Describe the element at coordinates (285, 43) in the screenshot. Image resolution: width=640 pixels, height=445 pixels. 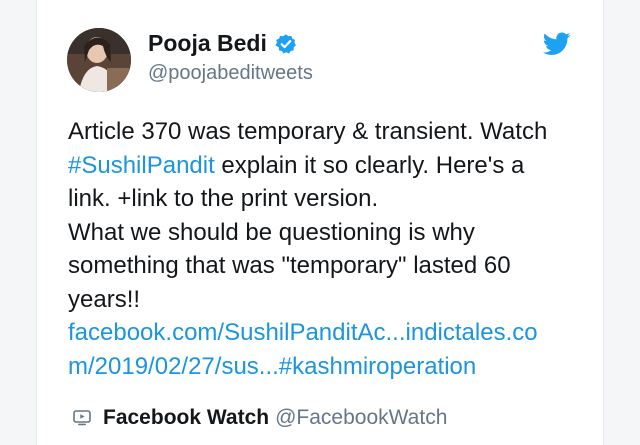
I see `verified-badge-icon` at that location.